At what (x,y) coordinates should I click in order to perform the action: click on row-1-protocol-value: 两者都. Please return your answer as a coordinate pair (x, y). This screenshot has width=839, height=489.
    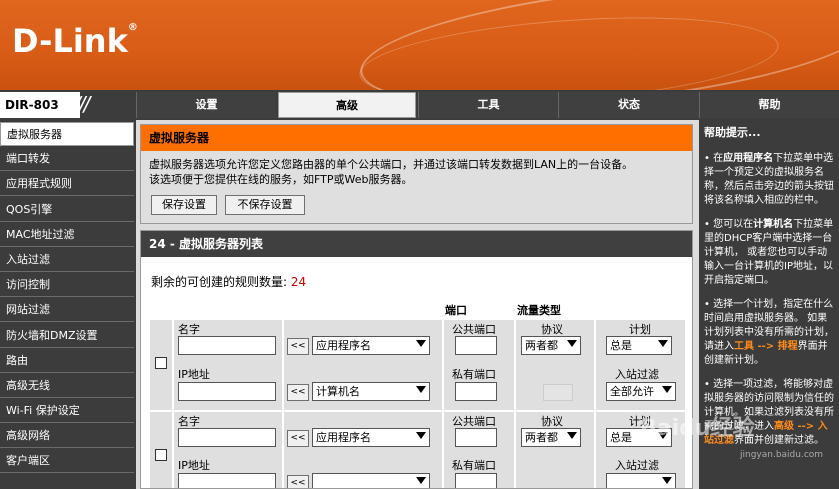
    Looking at the image, I should click on (541, 345).